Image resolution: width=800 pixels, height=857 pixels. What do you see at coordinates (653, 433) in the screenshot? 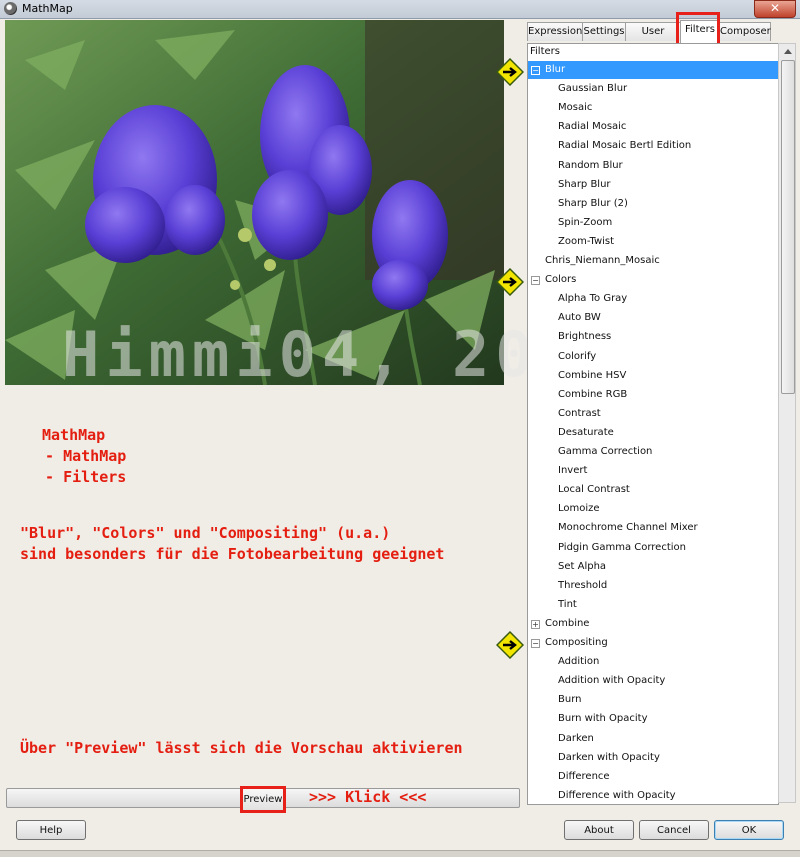
I see `tree-item: Desaturate` at bounding box center [653, 433].